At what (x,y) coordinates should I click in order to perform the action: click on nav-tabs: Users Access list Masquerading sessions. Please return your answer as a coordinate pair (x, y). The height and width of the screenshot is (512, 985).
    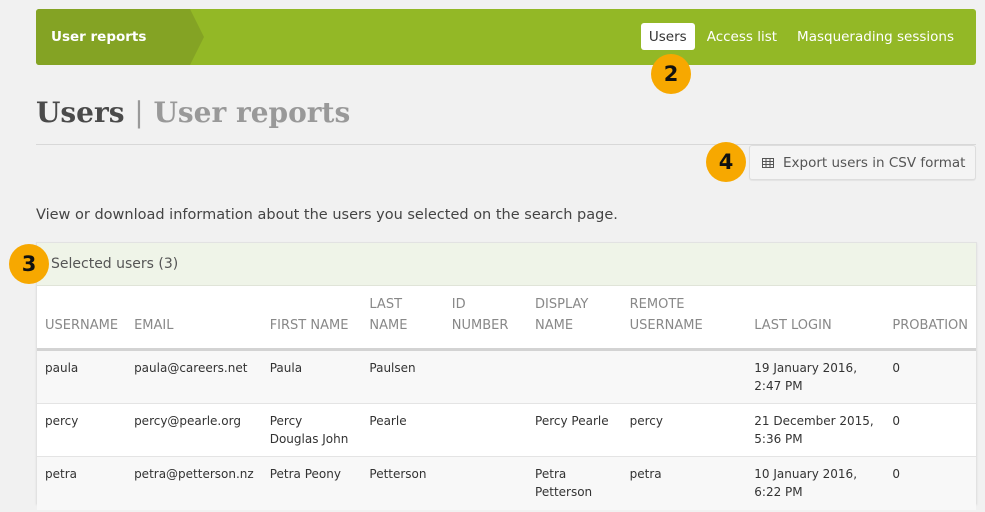
    Looking at the image, I should click on (801, 36).